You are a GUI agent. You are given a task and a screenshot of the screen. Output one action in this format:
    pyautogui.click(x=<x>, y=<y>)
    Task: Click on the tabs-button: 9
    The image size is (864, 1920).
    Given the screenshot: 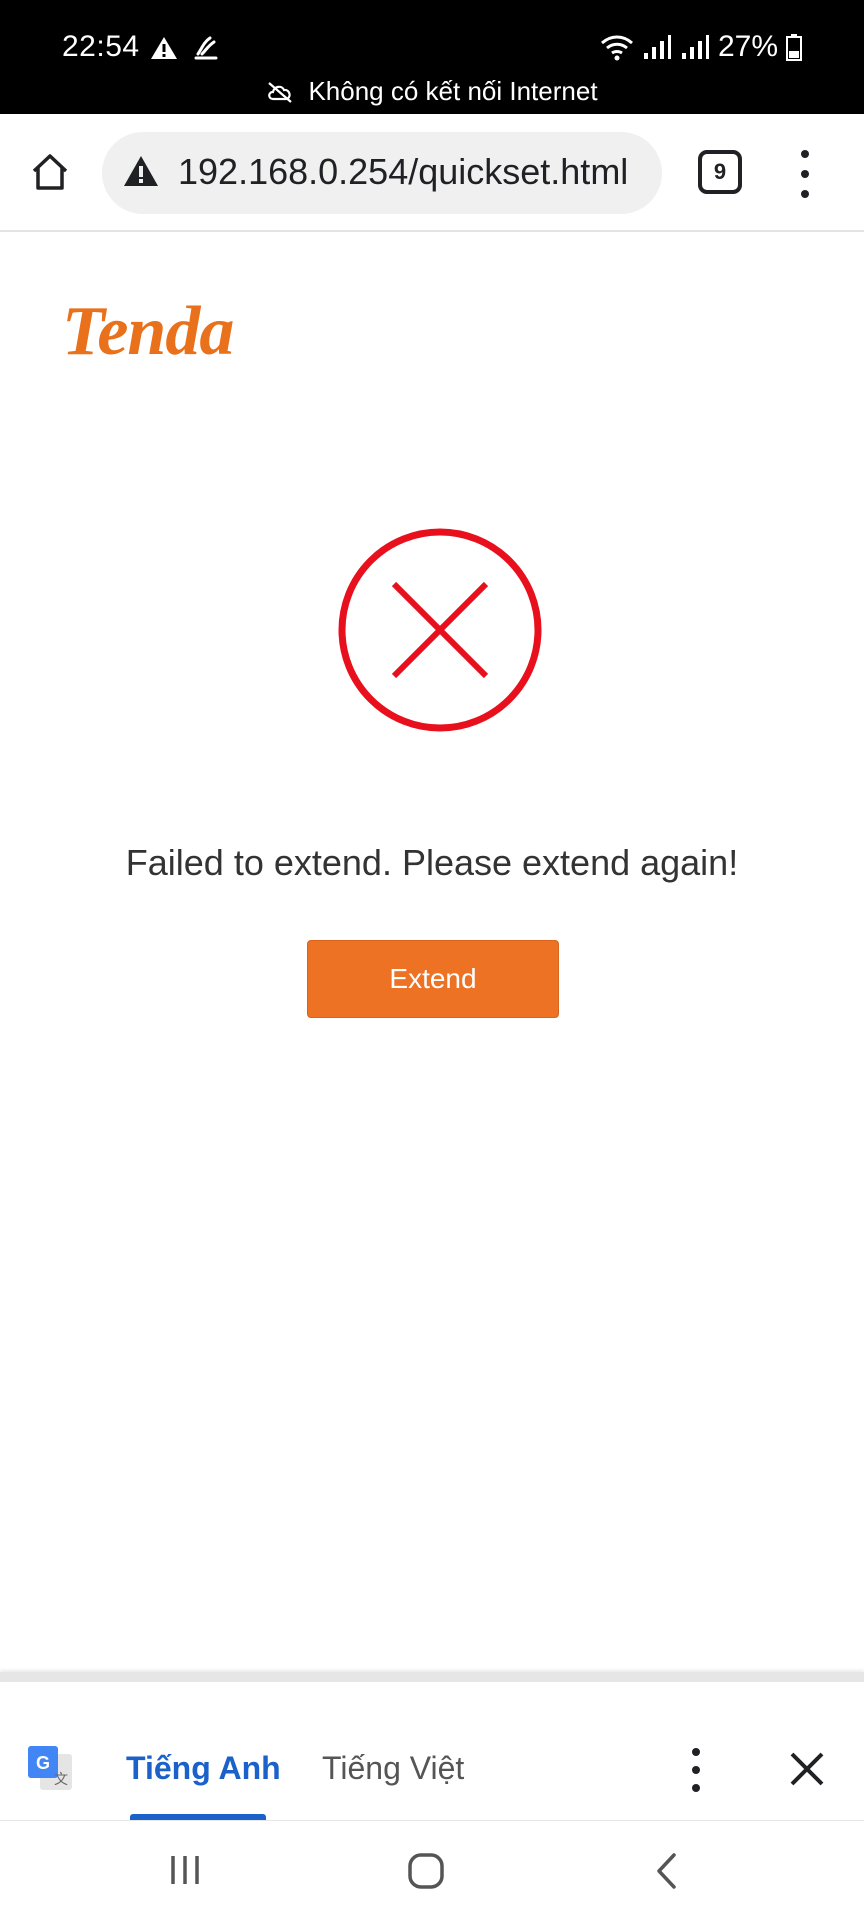 What is the action you would take?
    pyautogui.click(x=720, y=172)
    